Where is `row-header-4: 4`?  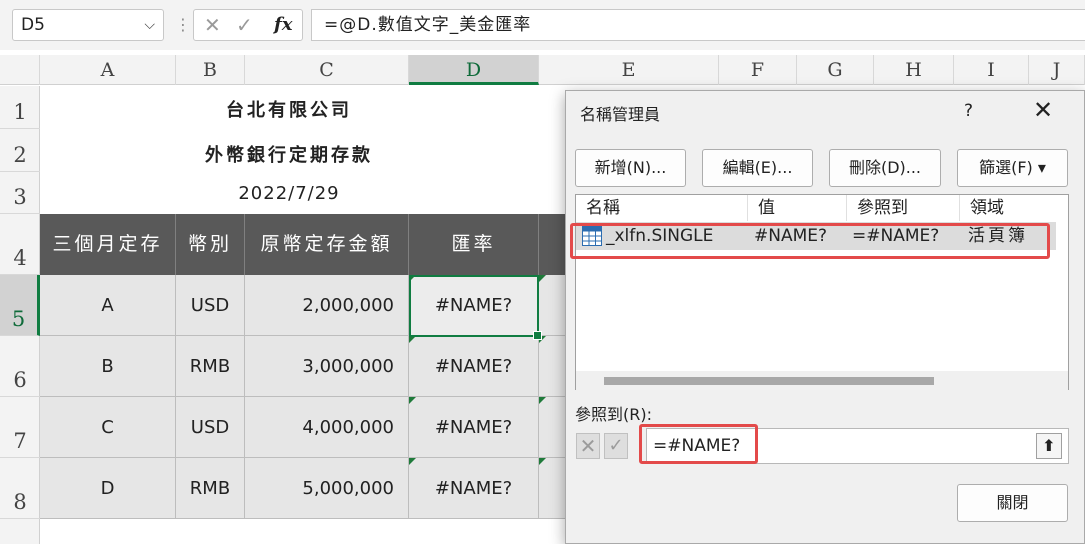
row-header-4: 4 is located at coordinates (20, 244).